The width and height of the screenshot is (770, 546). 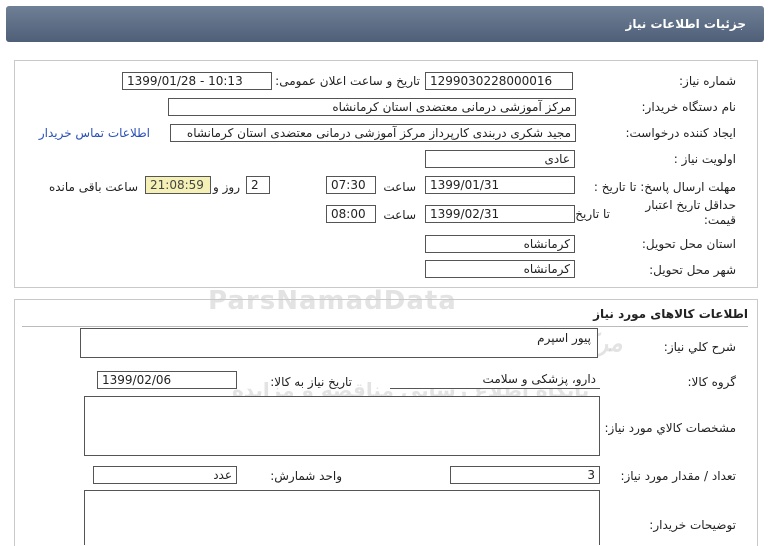 What do you see at coordinates (500, 244) in the screenshot?
I see `province-field: کرمانشاه` at bounding box center [500, 244].